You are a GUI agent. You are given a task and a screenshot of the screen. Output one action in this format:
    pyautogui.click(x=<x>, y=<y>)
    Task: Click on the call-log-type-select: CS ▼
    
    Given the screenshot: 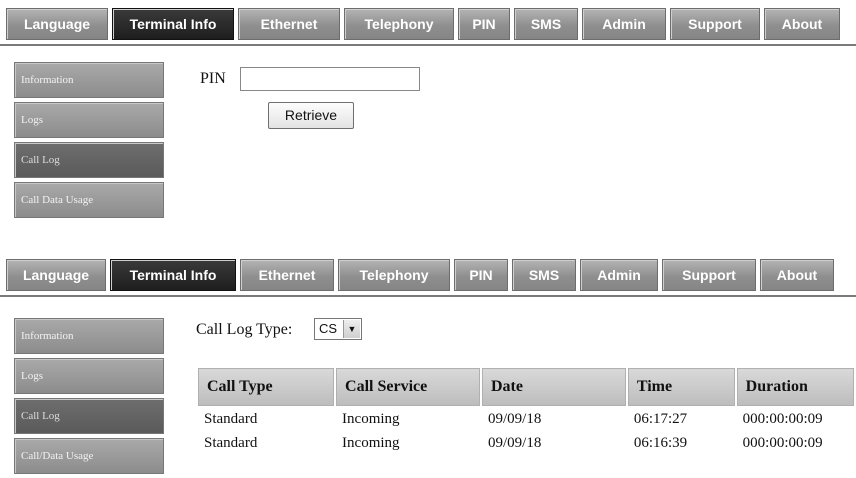 What is the action you would take?
    pyautogui.click(x=338, y=329)
    